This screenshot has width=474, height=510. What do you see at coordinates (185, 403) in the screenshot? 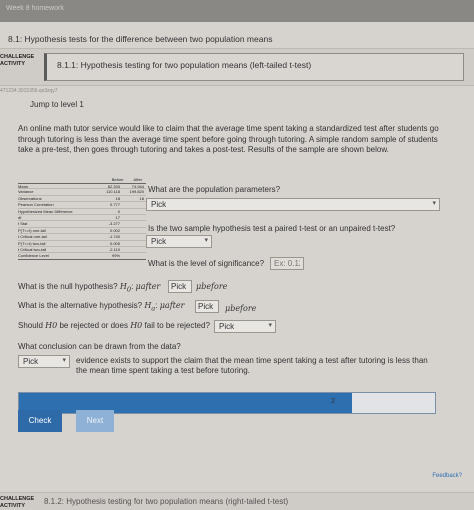
I see `progress-fill` at bounding box center [185, 403].